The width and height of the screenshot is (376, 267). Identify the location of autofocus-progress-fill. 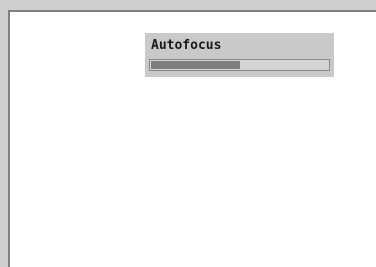
(195, 65).